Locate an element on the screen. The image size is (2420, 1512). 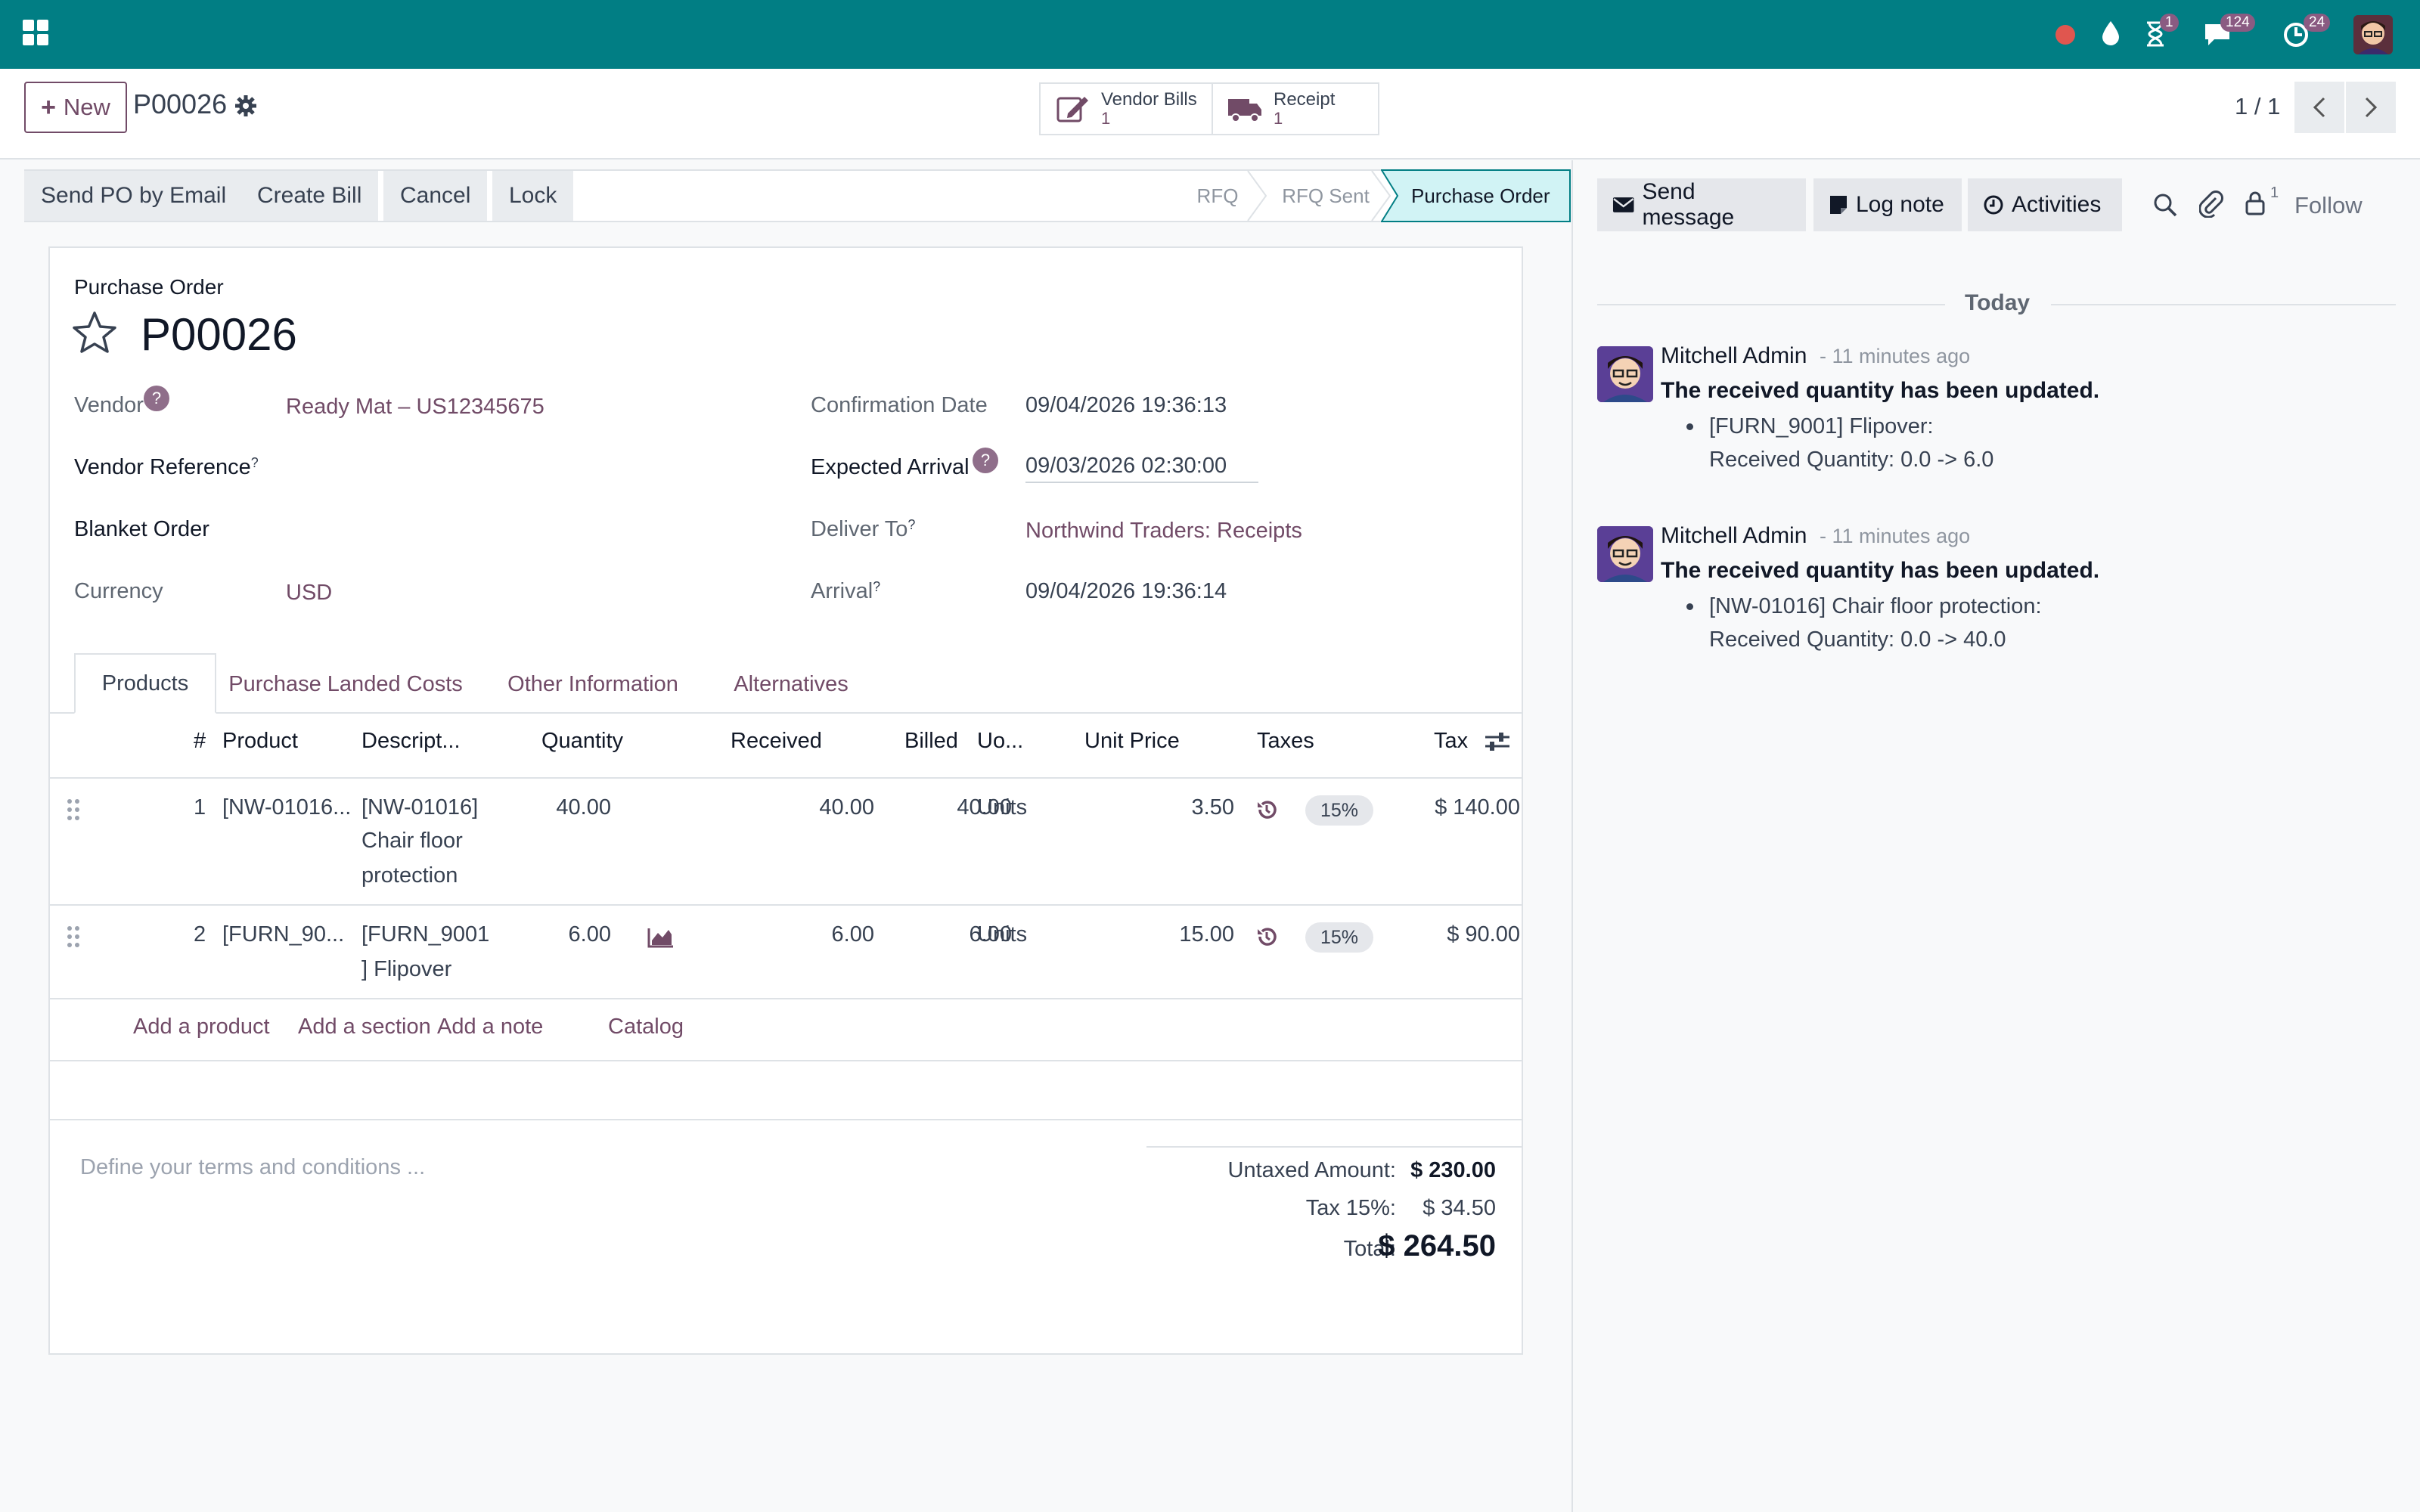
stage-rfq-sent: RFQ Sent is located at coordinates (1325, 196).